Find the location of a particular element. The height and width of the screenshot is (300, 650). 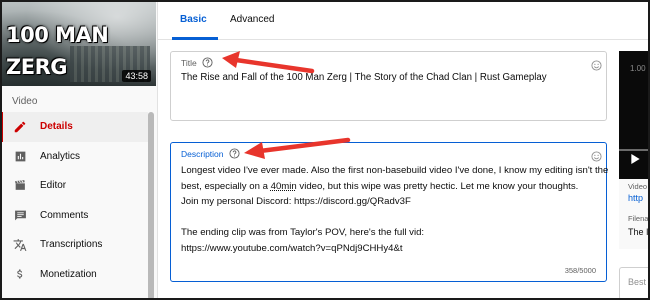

sidebar-item-analytics: Analytics is located at coordinates (74, 157).